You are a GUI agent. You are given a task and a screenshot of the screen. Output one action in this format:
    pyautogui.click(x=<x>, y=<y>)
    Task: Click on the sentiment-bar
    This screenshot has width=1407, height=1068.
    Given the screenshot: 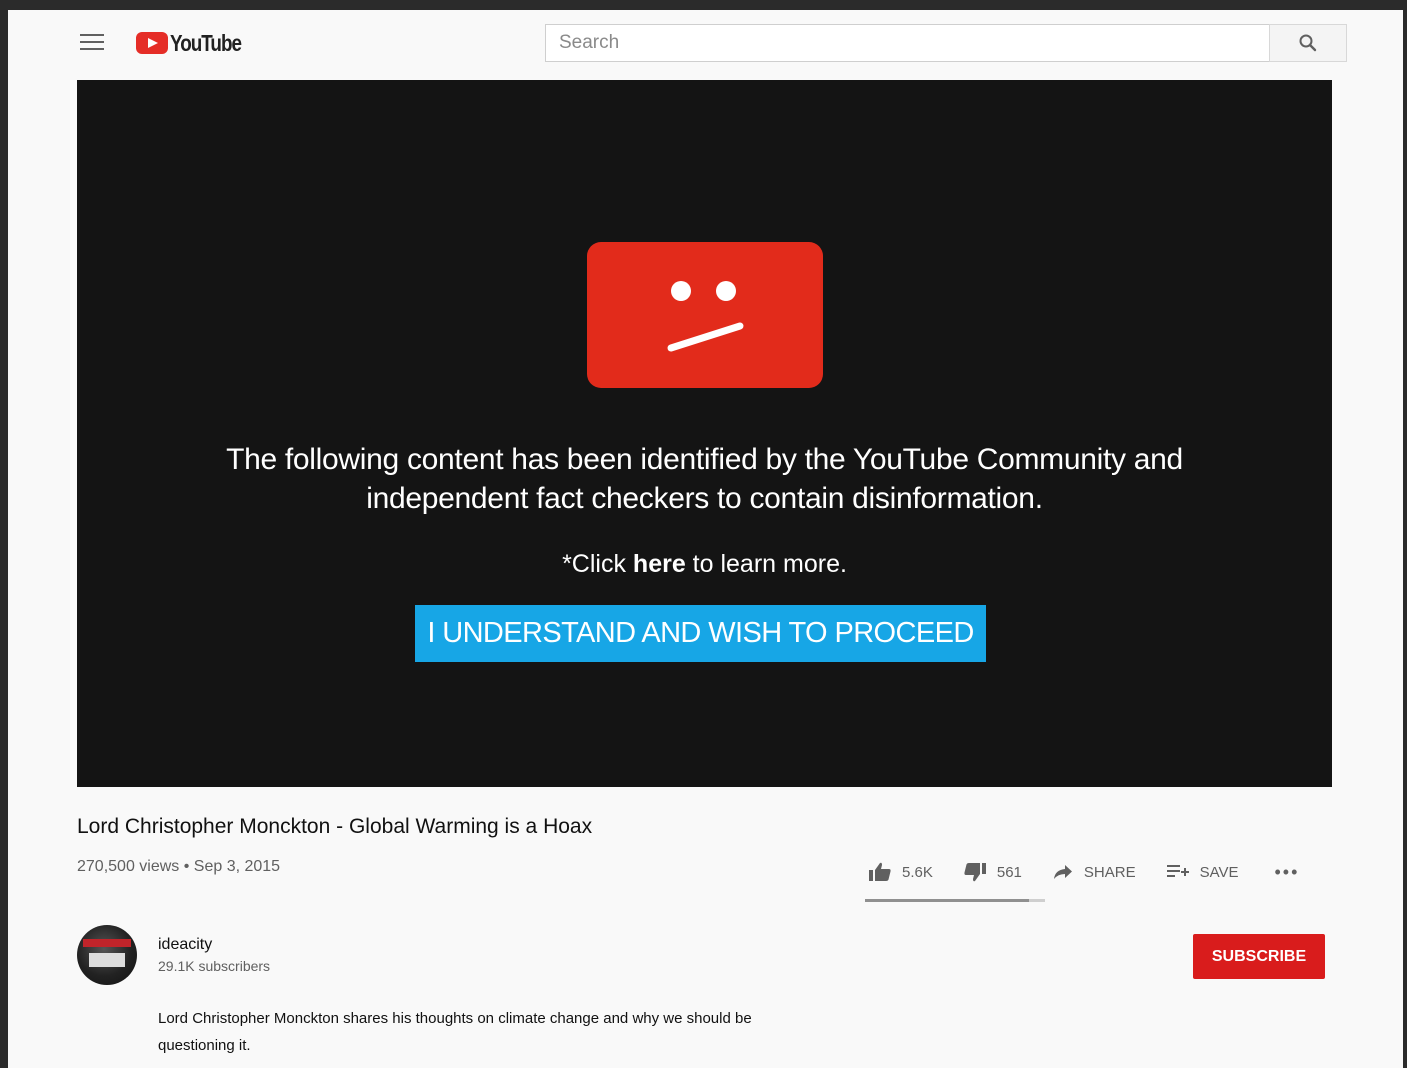 What is the action you would take?
    pyautogui.click(x=955, y=900)
    